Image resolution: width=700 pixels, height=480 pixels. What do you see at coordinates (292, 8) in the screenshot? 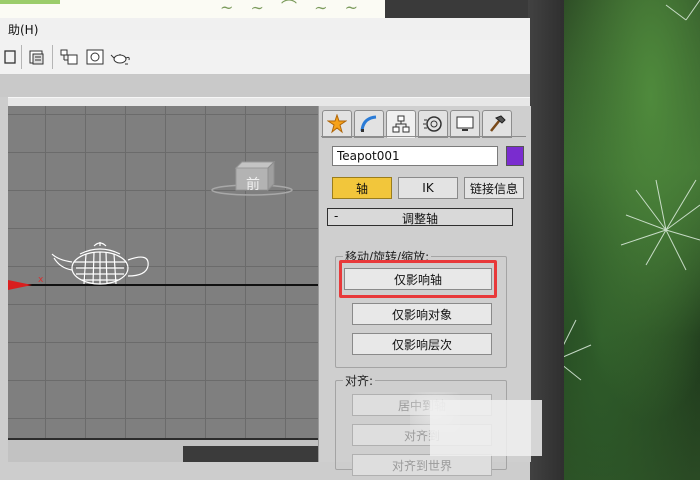
I see `banner-art: ~ ∼ ⌒ ∼ ~` at bounding box center [292, 8].